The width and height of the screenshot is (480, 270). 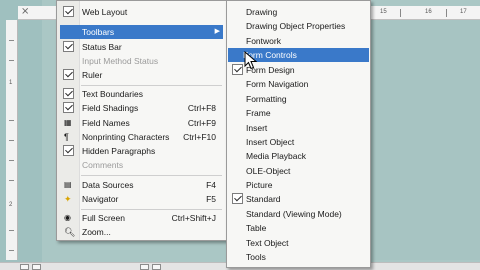 What do you see at coordinates (270, 142) in the screenshot?
I see `menu-item-label: Insert Object` at bounding box center [270, 142].